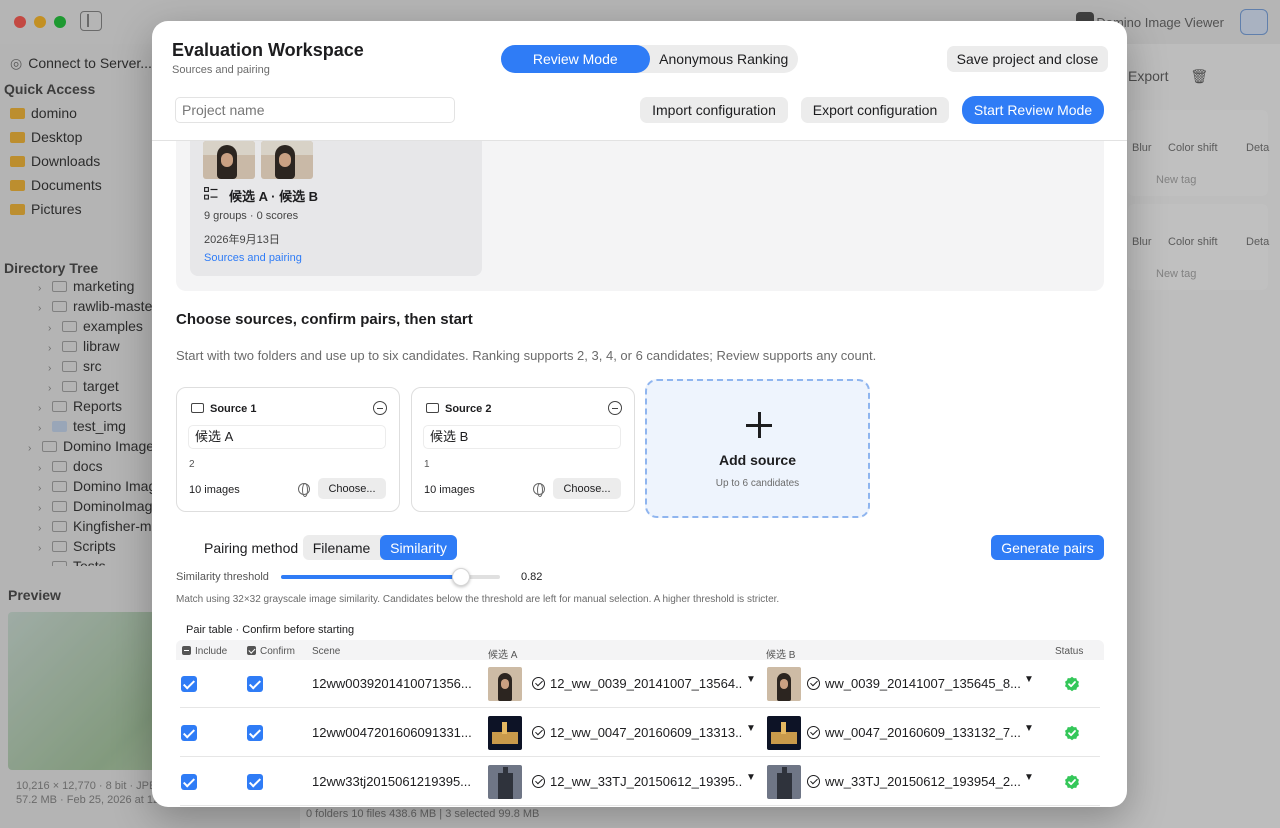 The width and height of the screenshot is (1280, 828). I want to click on modal-subtitle: Sources and pairing, so click(221, 70).